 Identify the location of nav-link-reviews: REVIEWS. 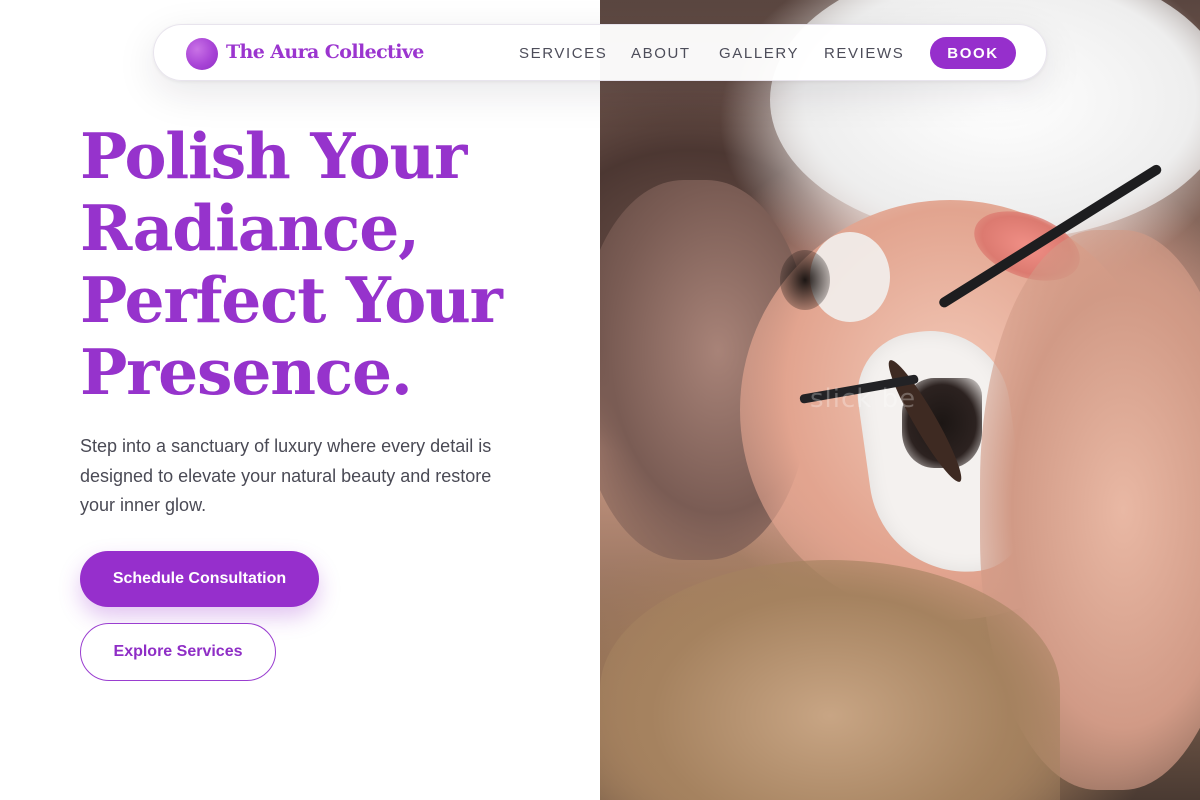
(864, 53).